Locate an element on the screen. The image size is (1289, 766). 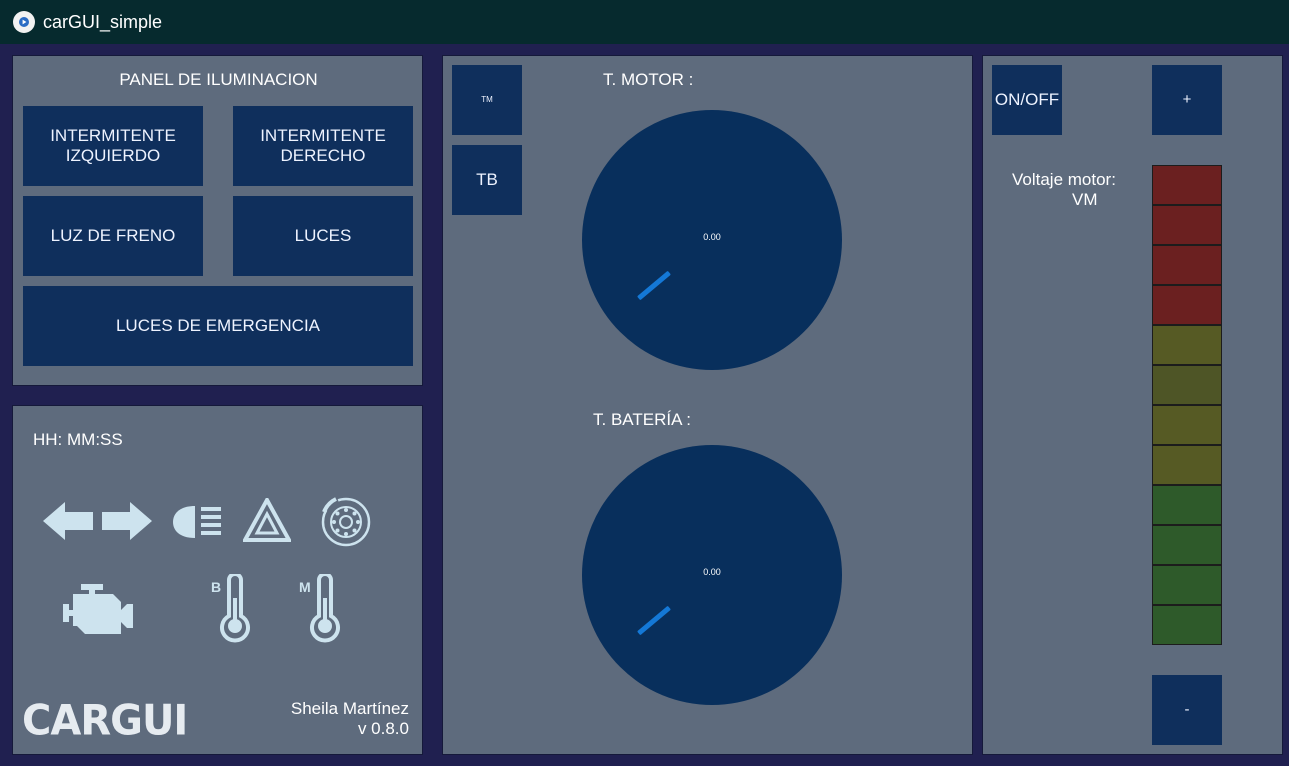
motor-temp-gauge: 0.00 is located at coordinates (712, 240).